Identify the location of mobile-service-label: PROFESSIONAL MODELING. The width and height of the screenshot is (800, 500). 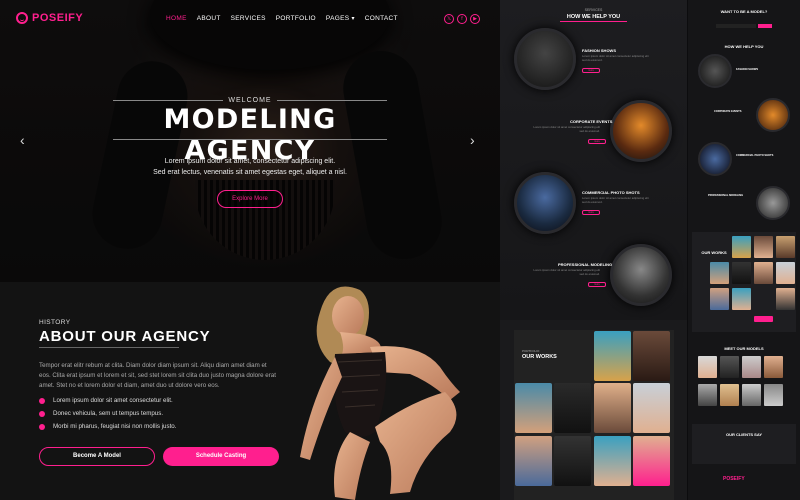
(726, 195).